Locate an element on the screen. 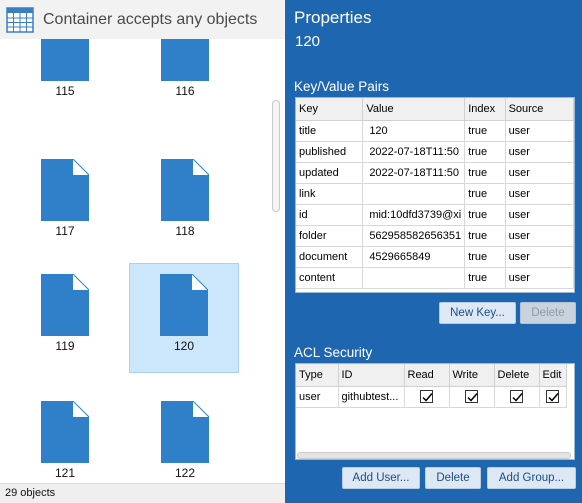 The image size is (582, 503). object-tile-selected: 120 is located at coordinates (184, 318).